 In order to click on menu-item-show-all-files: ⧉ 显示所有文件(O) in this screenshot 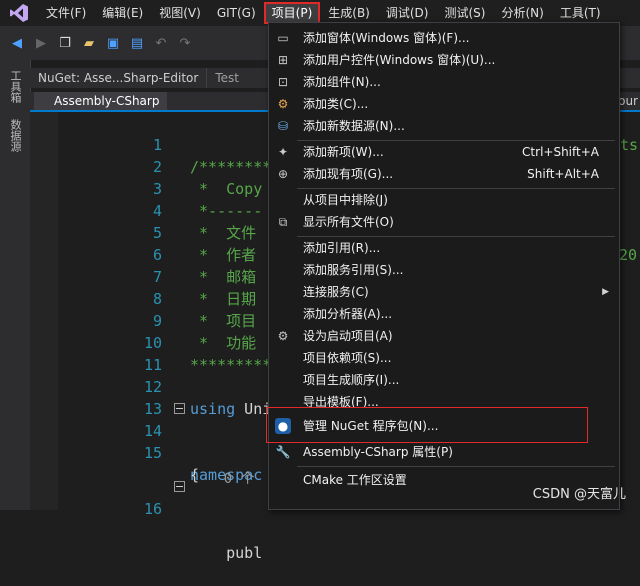, I will do `click(444, 222)`.